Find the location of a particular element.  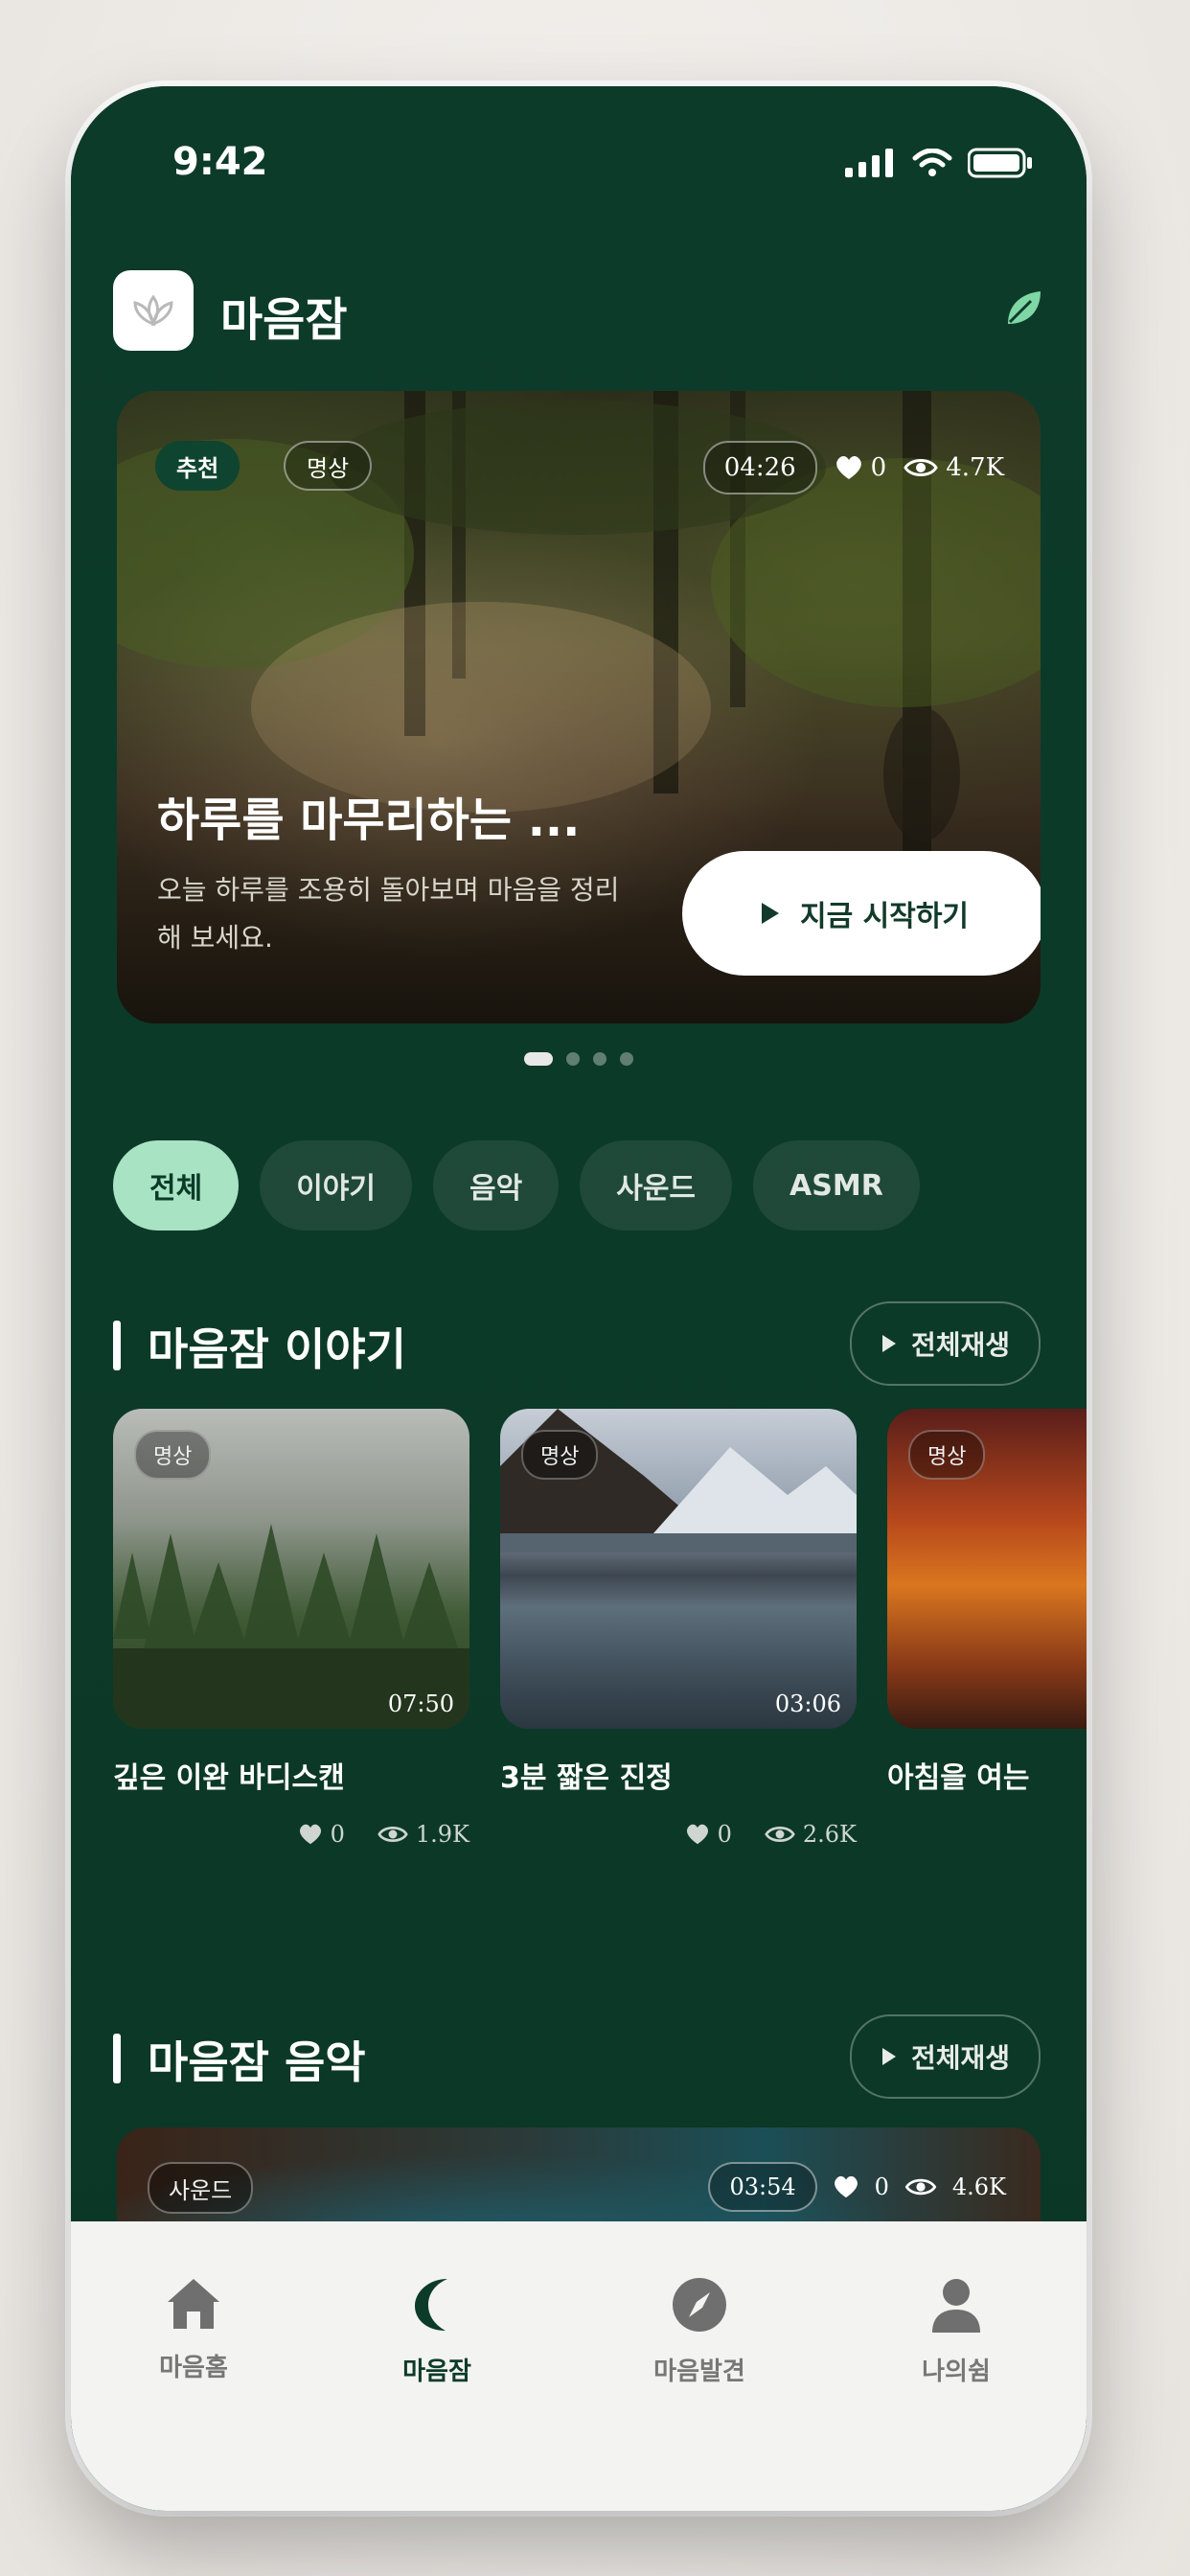

card-views: 1.9K is located at coordinates (424, 1834).